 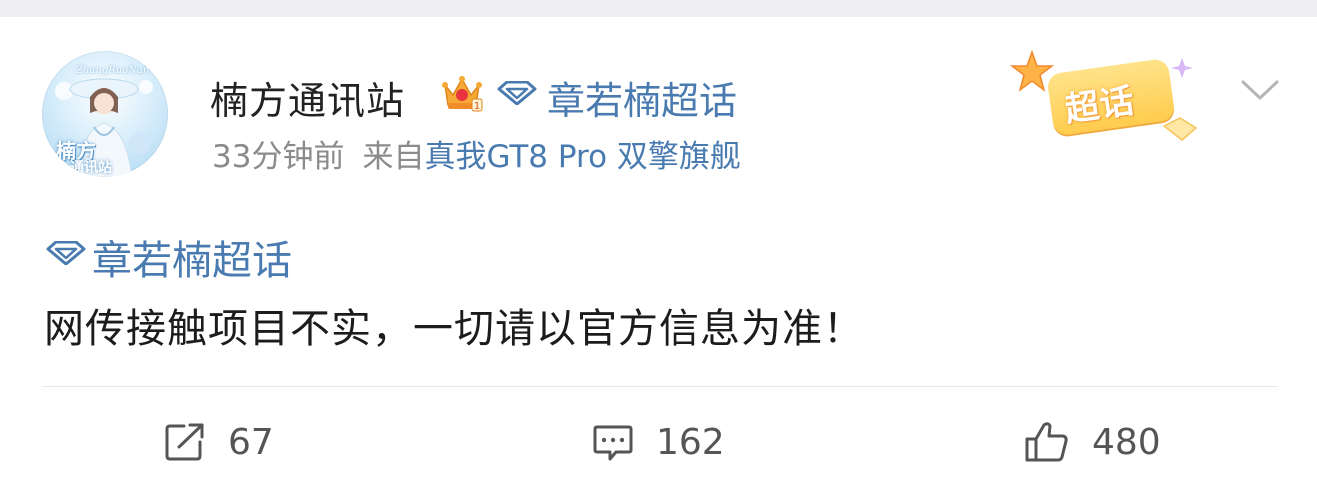 What do you see at coordinates (660, 386) in the screenshot?
I see `divider` at bounding box center [660, 386].